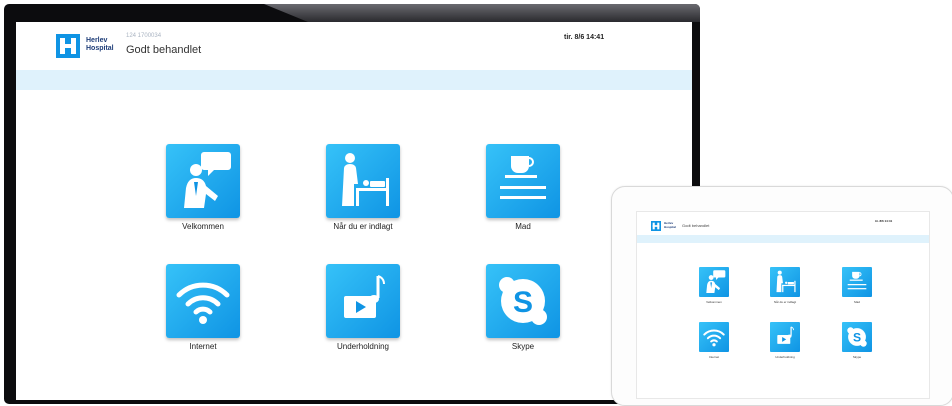 This screenshot has width=952, height=406. I want to click on skype-icon, so click(523, 301).